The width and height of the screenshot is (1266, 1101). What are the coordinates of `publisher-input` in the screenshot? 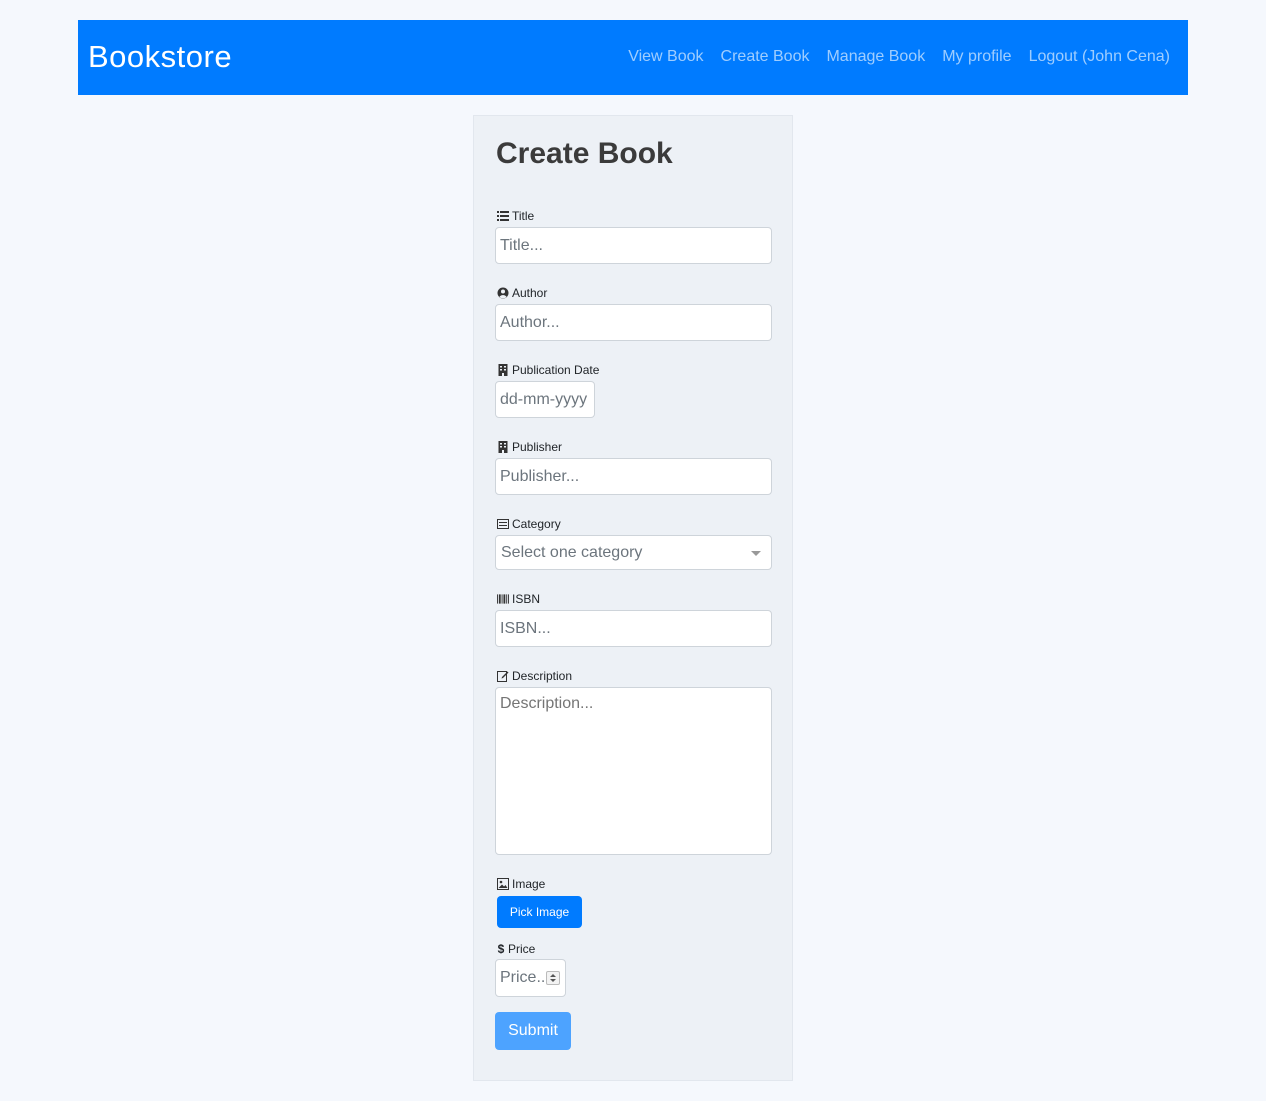 It's located at (633, 476).